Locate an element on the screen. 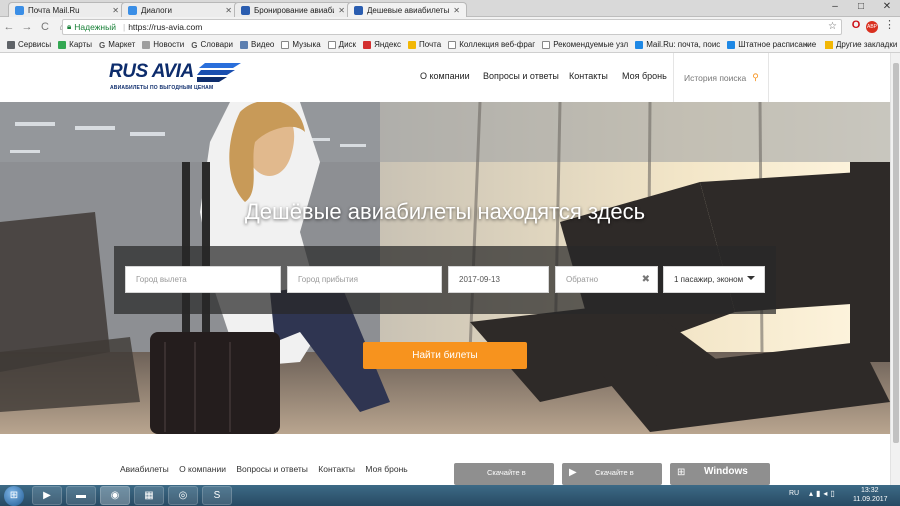 This screenshot has height=506, width=900. opera-extension-icon: O is located at coordinates (856, 26).